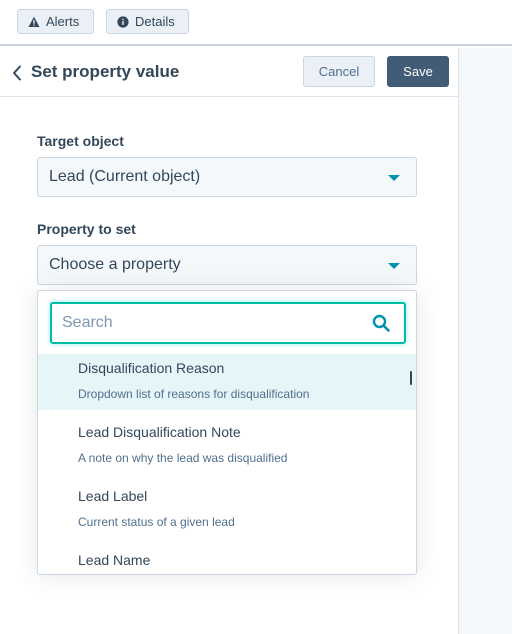 The width and height of the screenshot is (512, 634). What do you see at coordinates (80, 141) in the screenshot?
I see `target-object-label: Target object` at bounding box center [80, 141].